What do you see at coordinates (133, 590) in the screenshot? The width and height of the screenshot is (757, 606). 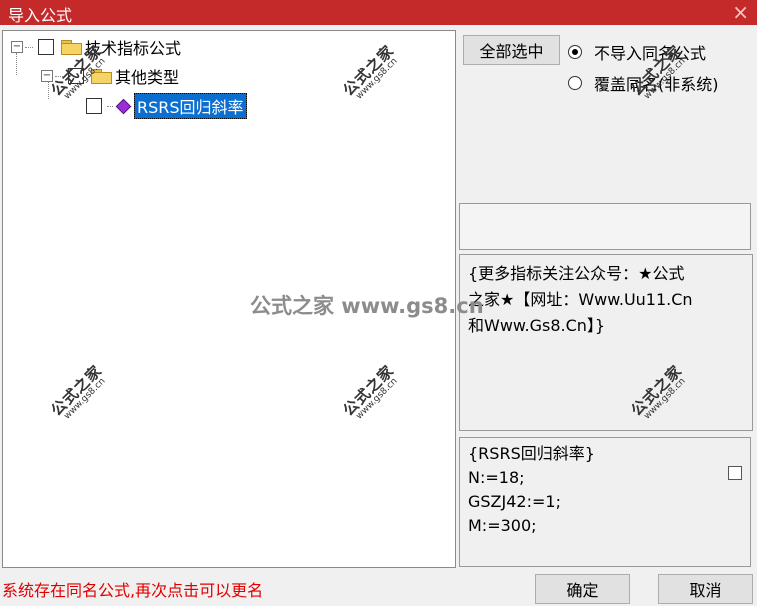 I see `status-message: 系统存在同名公式,再次点击可以更名` at bounding box center [133, 590].